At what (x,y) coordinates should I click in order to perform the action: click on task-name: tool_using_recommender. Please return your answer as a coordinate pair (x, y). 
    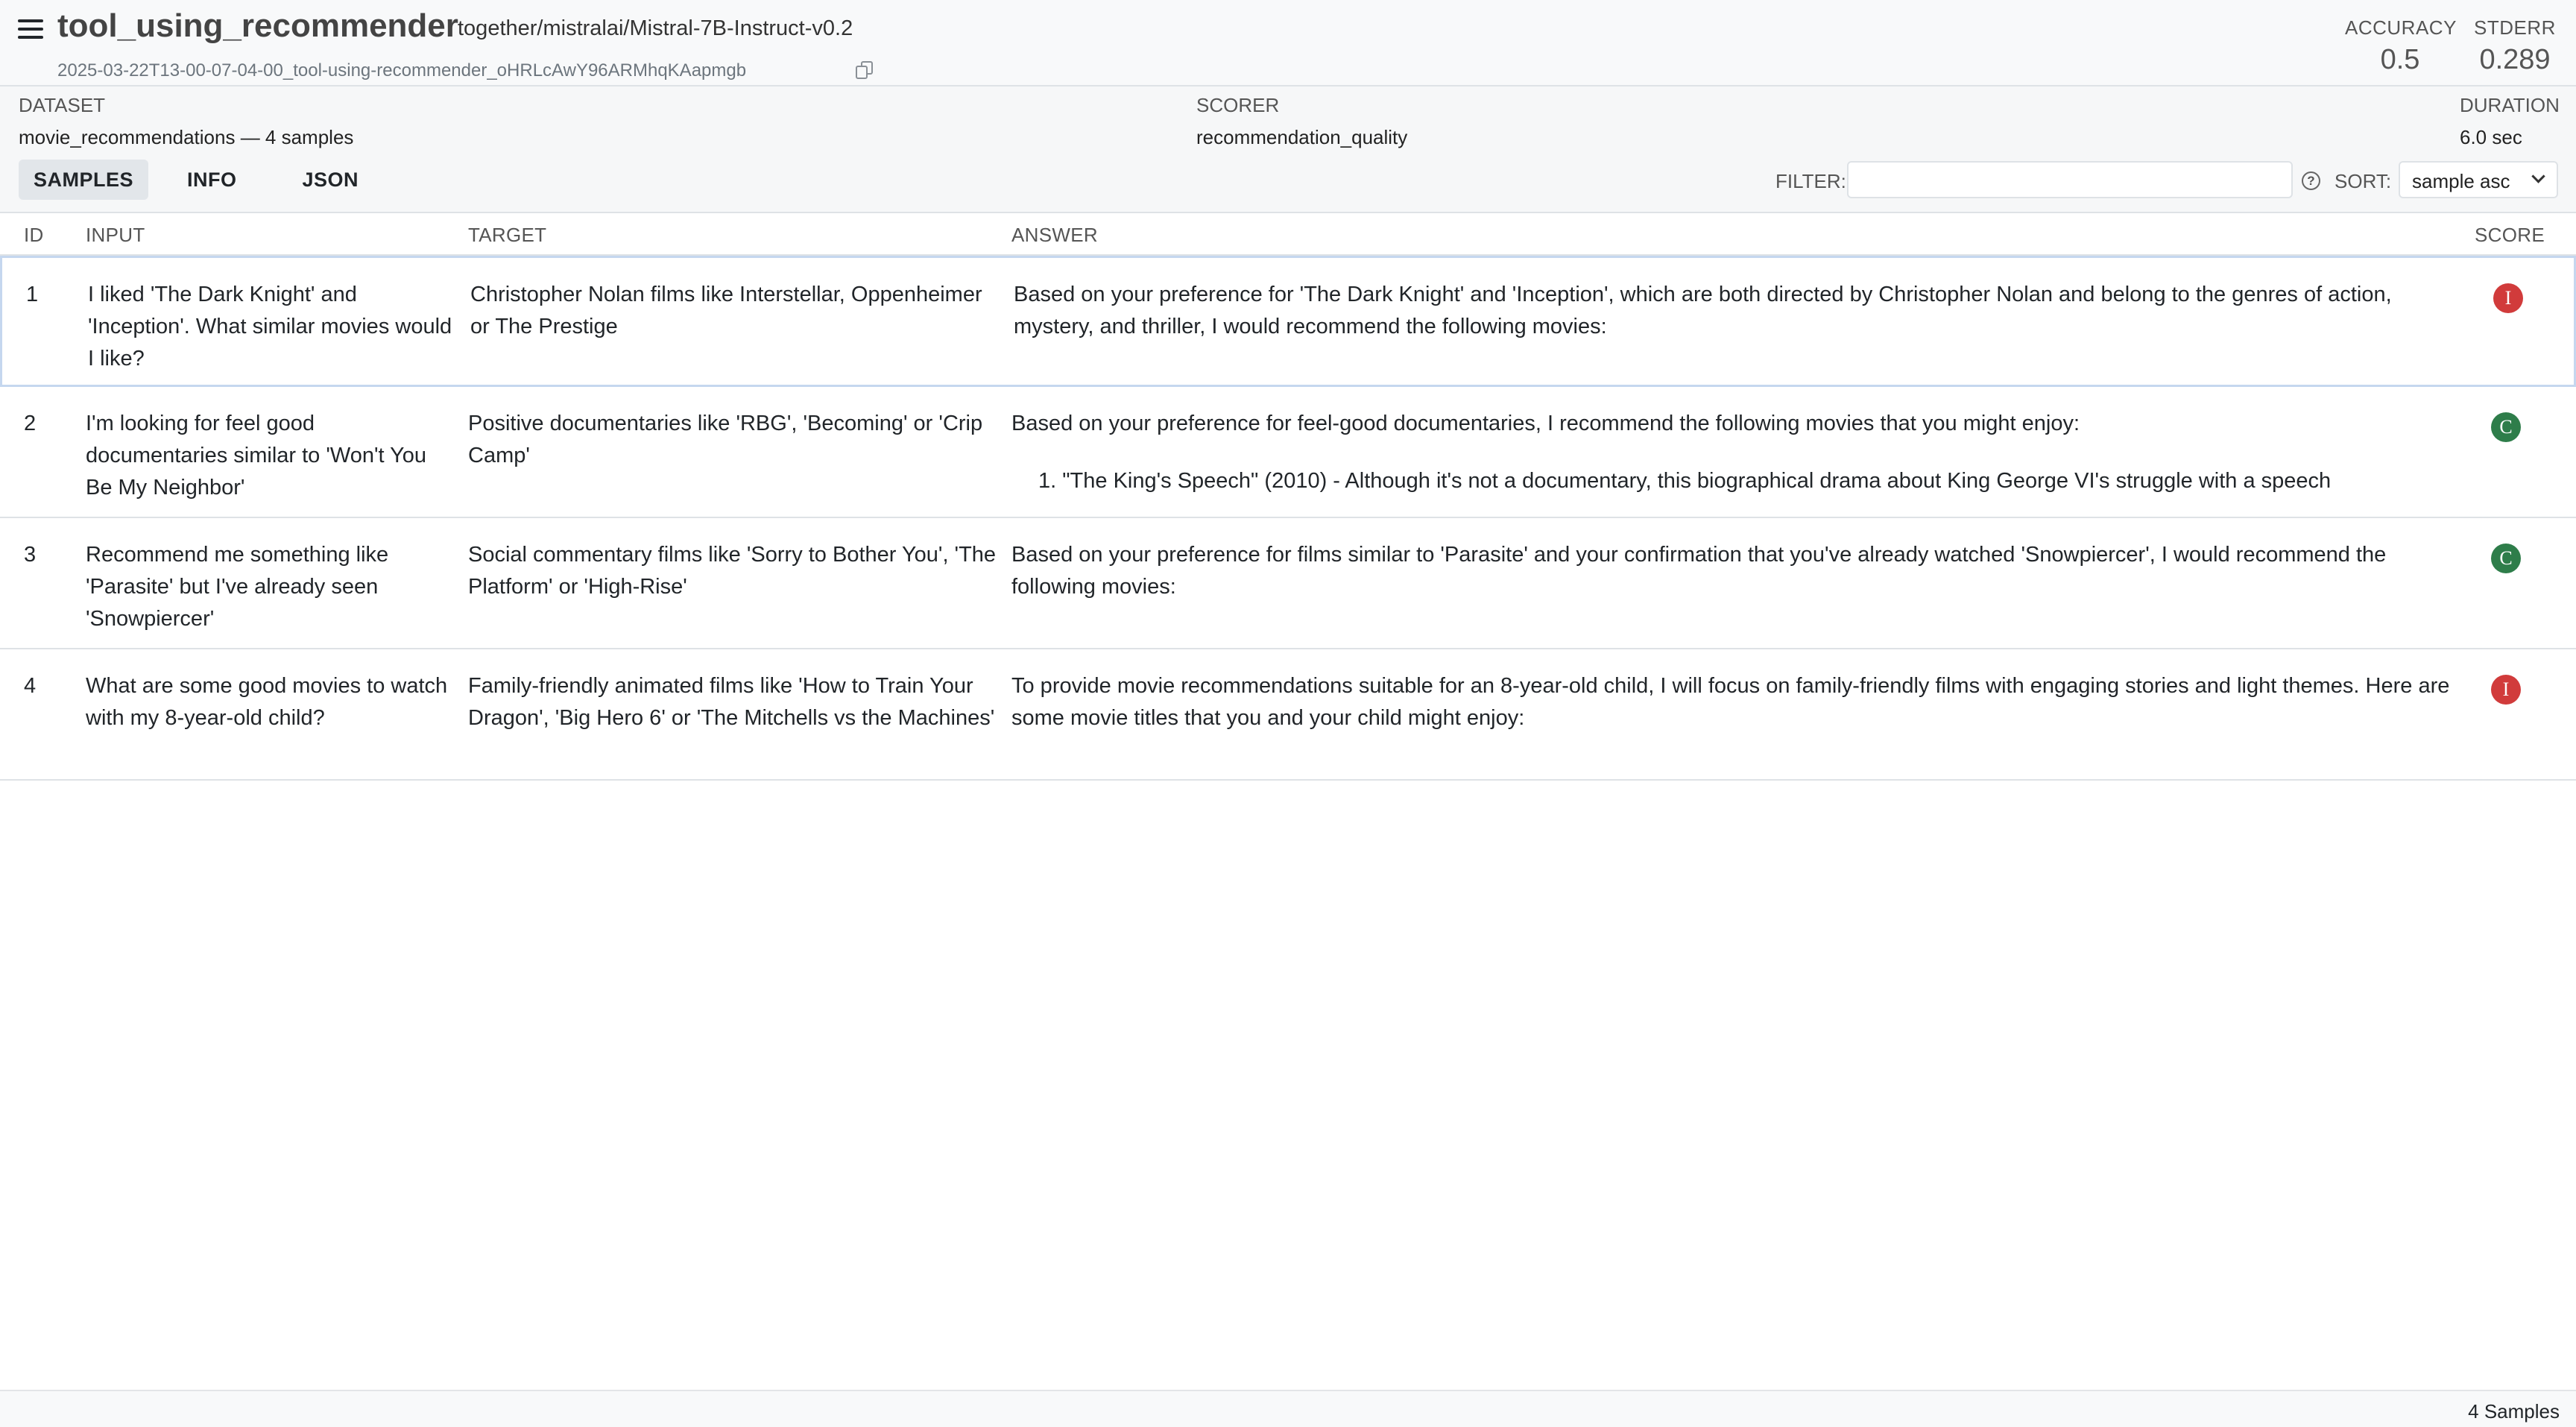
    Looking at the image, I should click on (257, 25).